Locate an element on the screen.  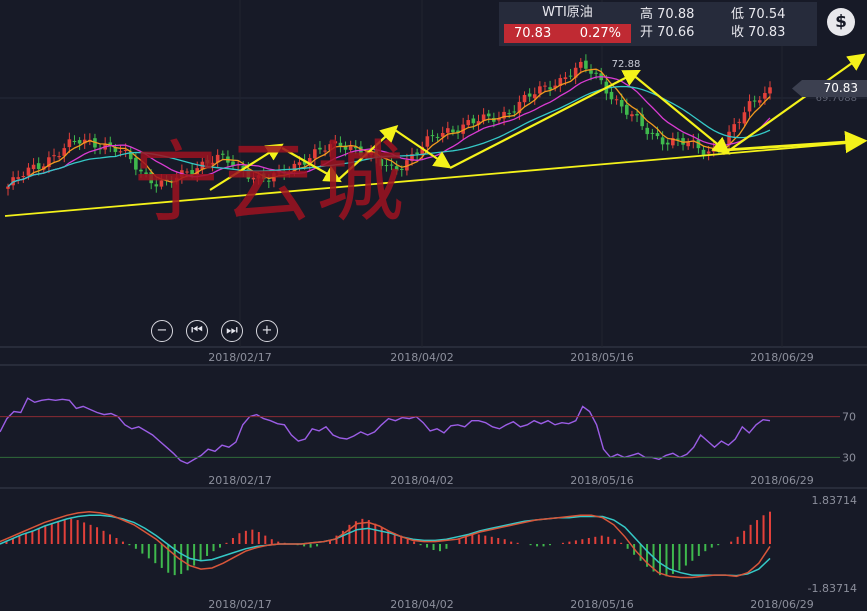
rsi-line is located at coordinates (385, 431).